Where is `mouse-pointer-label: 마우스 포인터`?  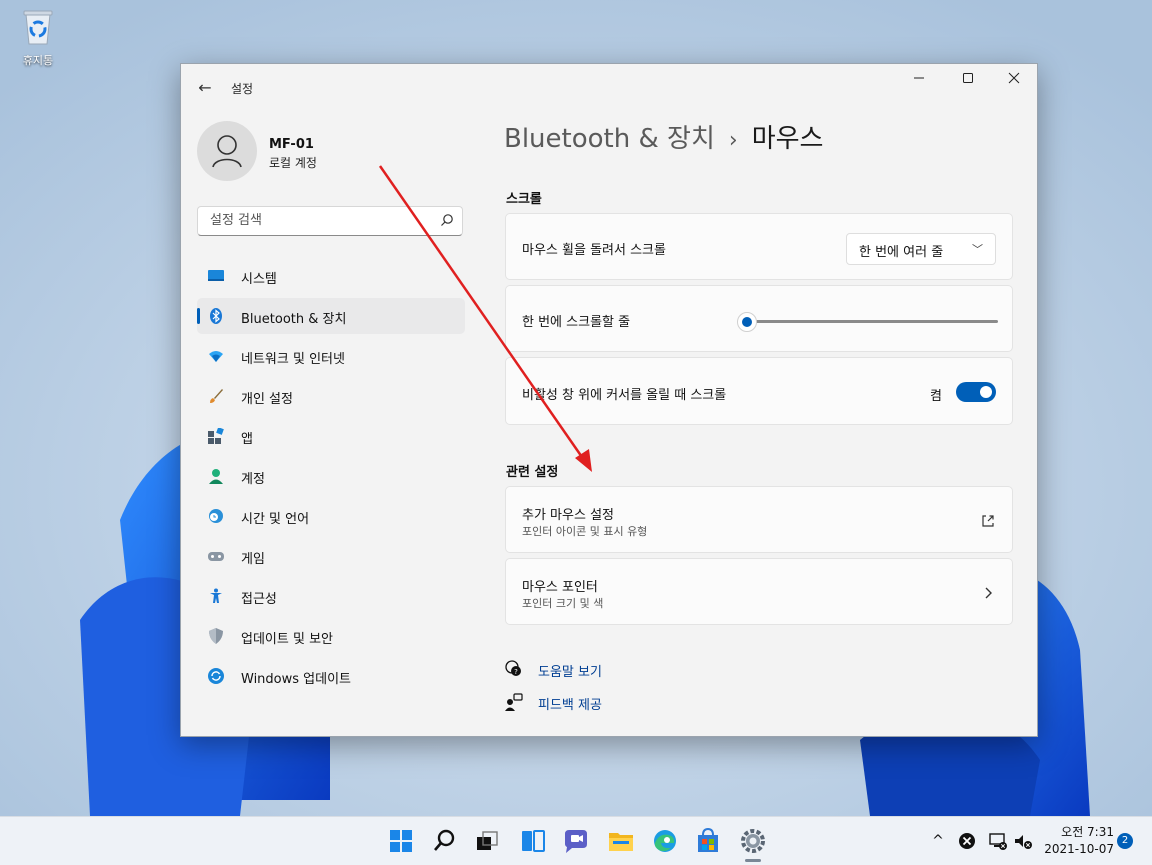
mouse-pointer-label: 마우스 포인터 is located at coordinates (560, 587).